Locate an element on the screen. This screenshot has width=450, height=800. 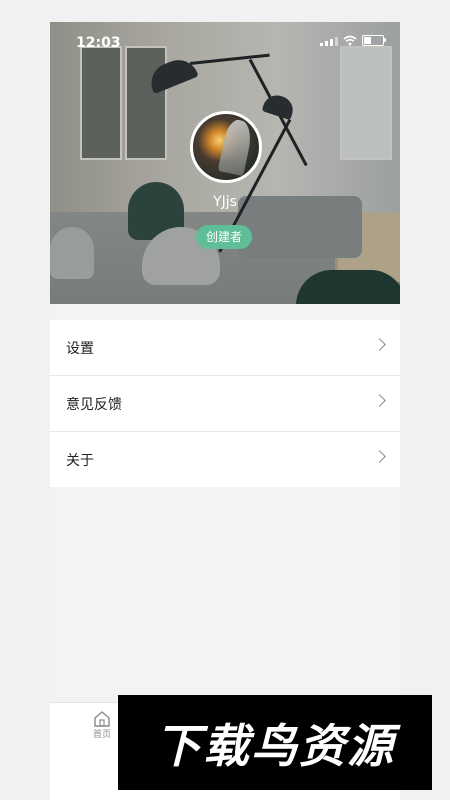
battery-icon is located at coordinates (374, 40).